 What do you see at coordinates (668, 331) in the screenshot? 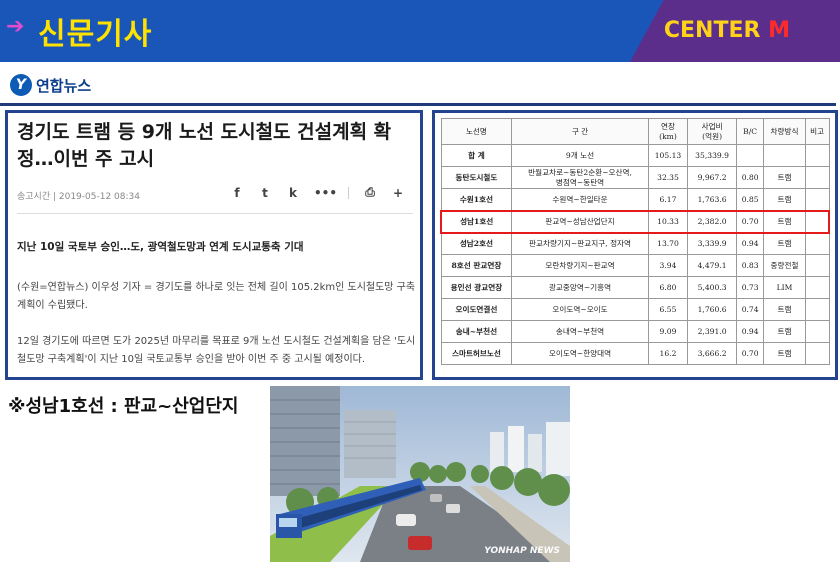
I see `table-cell: 9.09` at bounding box center [668, 331].